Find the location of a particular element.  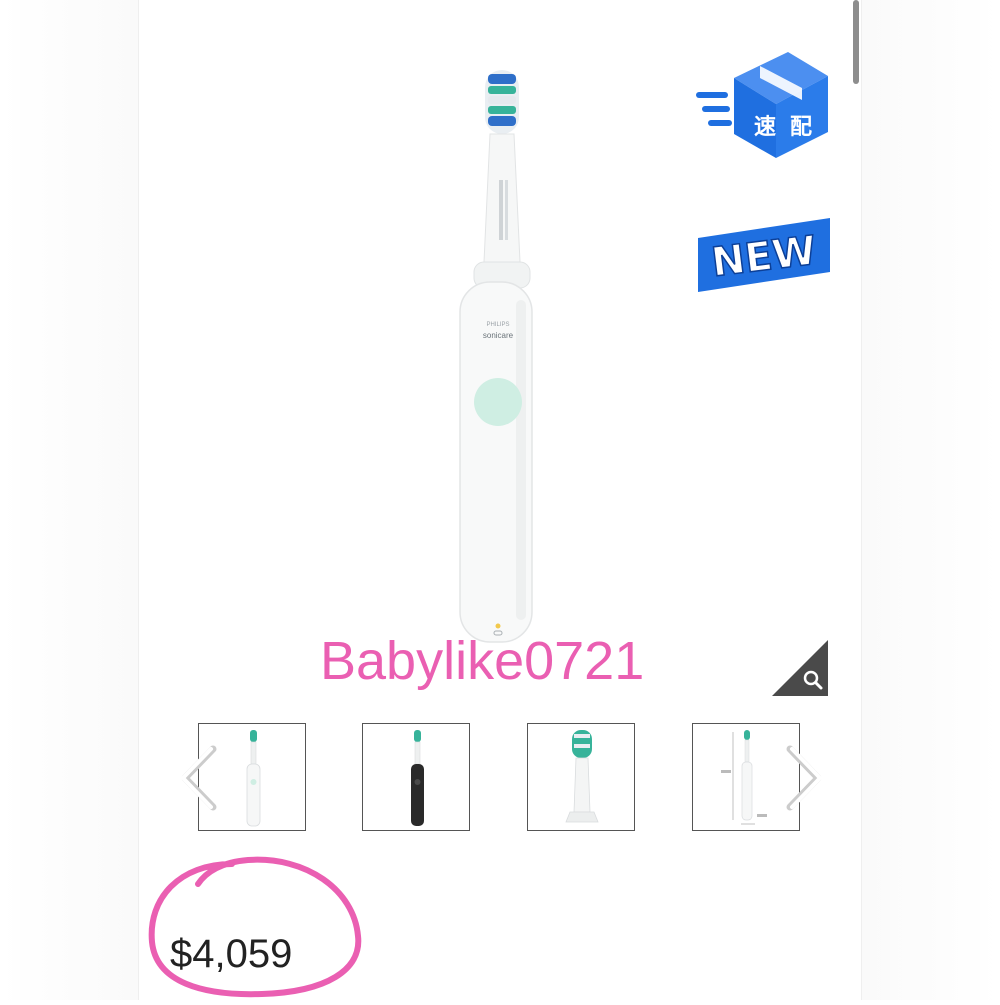

zoom-button is located at coordinates (800, 668).